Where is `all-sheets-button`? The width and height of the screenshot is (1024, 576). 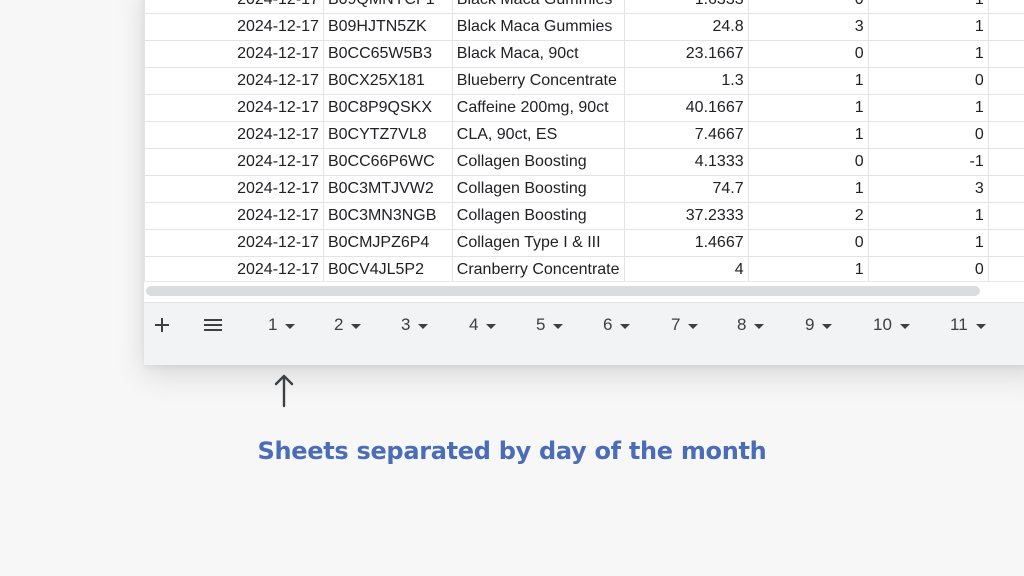
all-sheets-button is located at coordinates (213, 325).